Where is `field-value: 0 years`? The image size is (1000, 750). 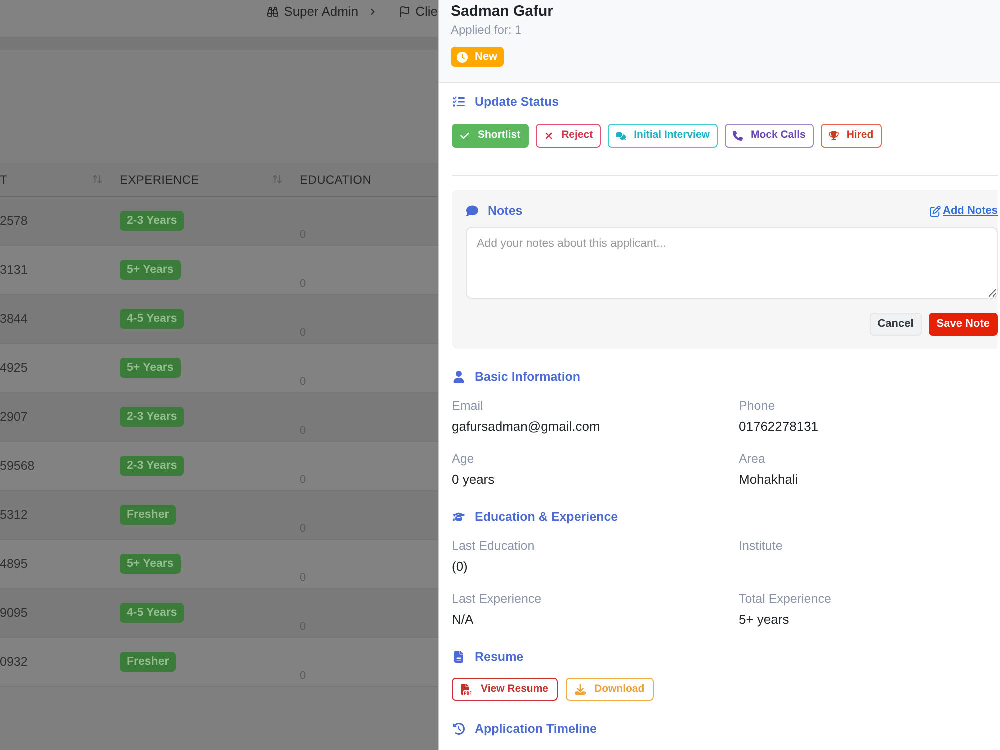
field-value: 0 years is located at coordinates (474, 480).